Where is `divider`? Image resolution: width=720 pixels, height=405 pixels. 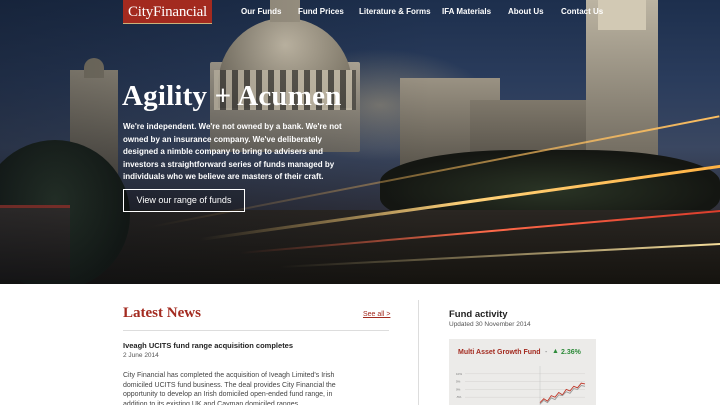
divider is located at coordinates (256, 330).